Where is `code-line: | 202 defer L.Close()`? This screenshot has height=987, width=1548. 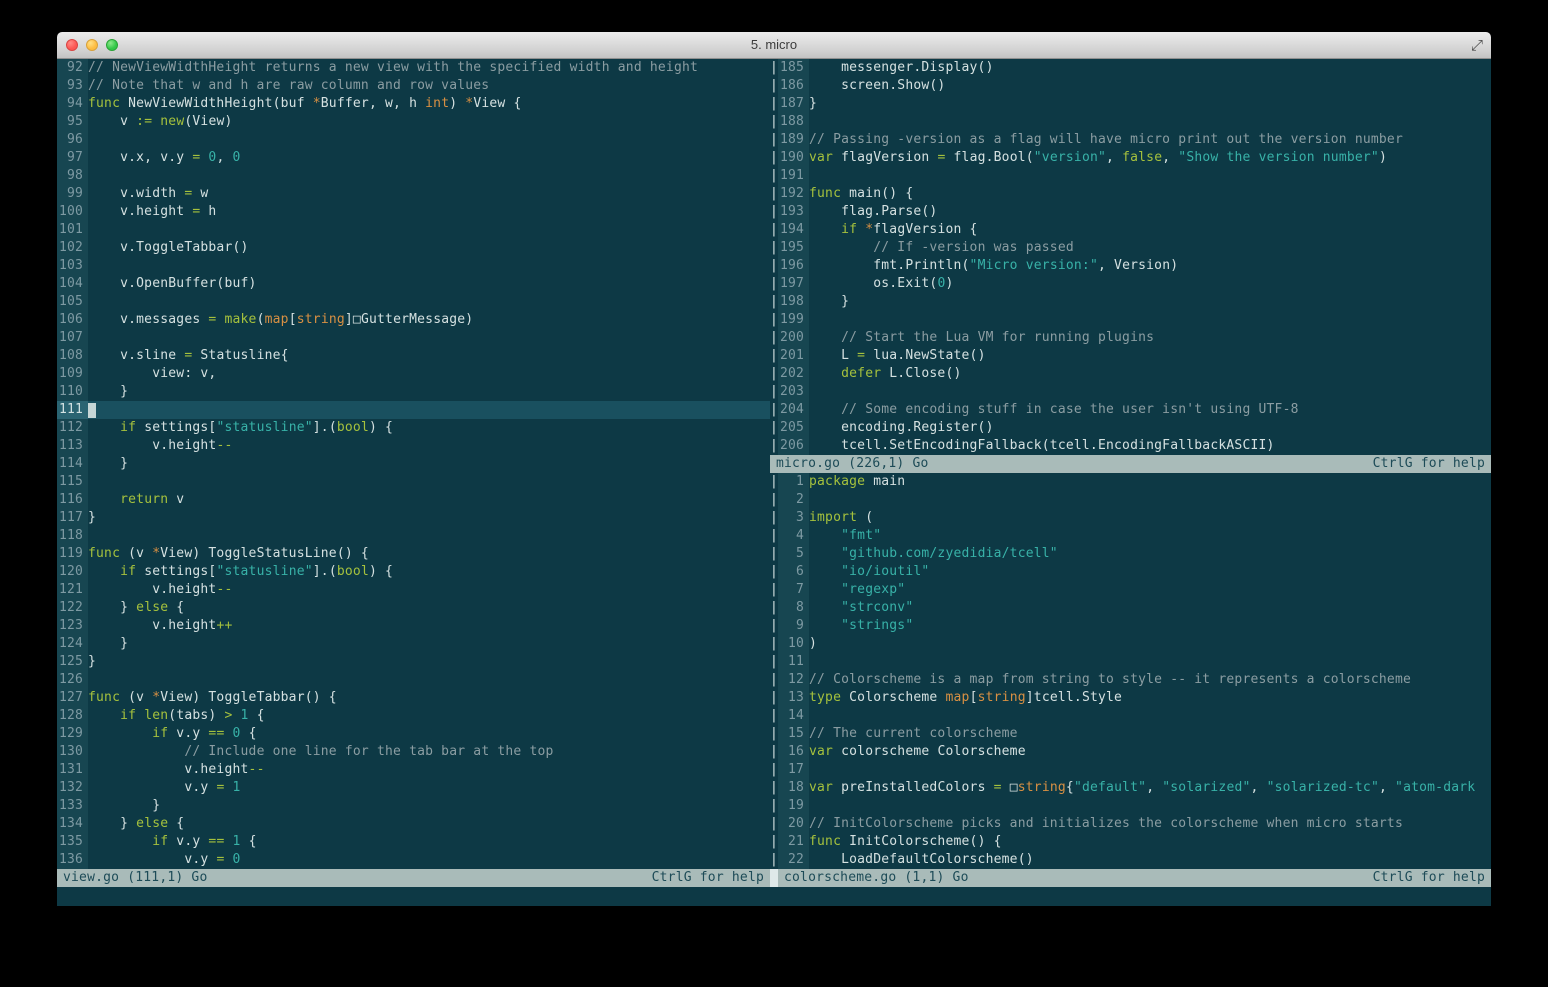
code-line: | 202 defer L.Close() is located at coordinates (1130, 374).